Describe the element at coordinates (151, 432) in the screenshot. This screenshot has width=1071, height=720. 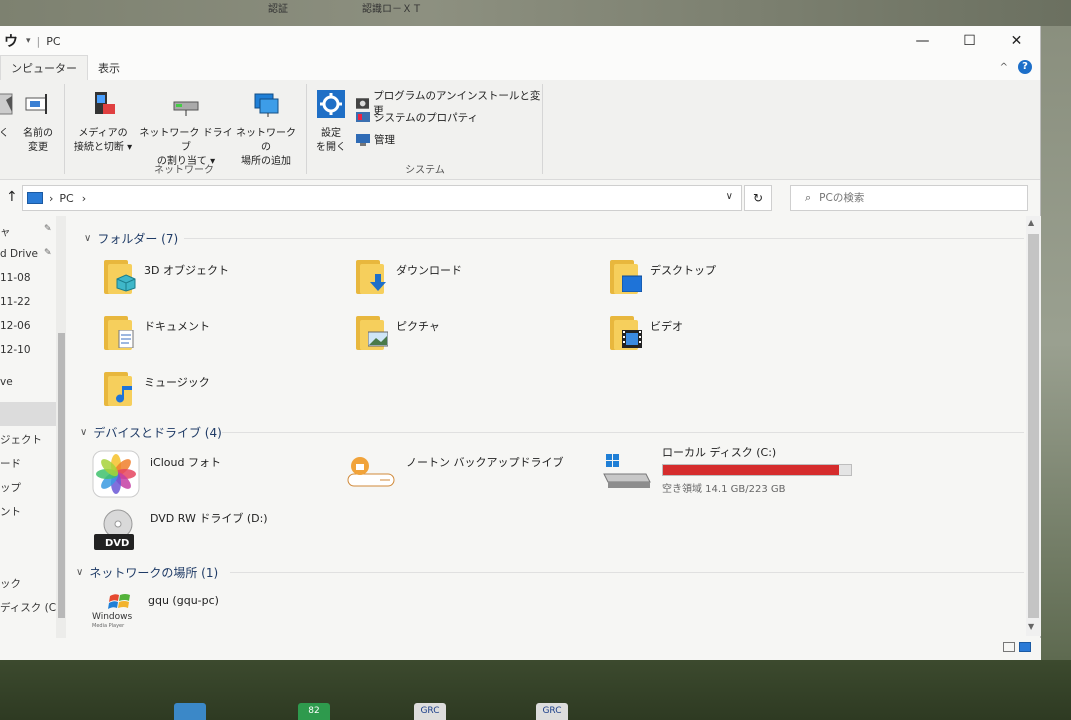
I see `group-devices-header: ∨ デバイスとドライブ (4)` at that location.